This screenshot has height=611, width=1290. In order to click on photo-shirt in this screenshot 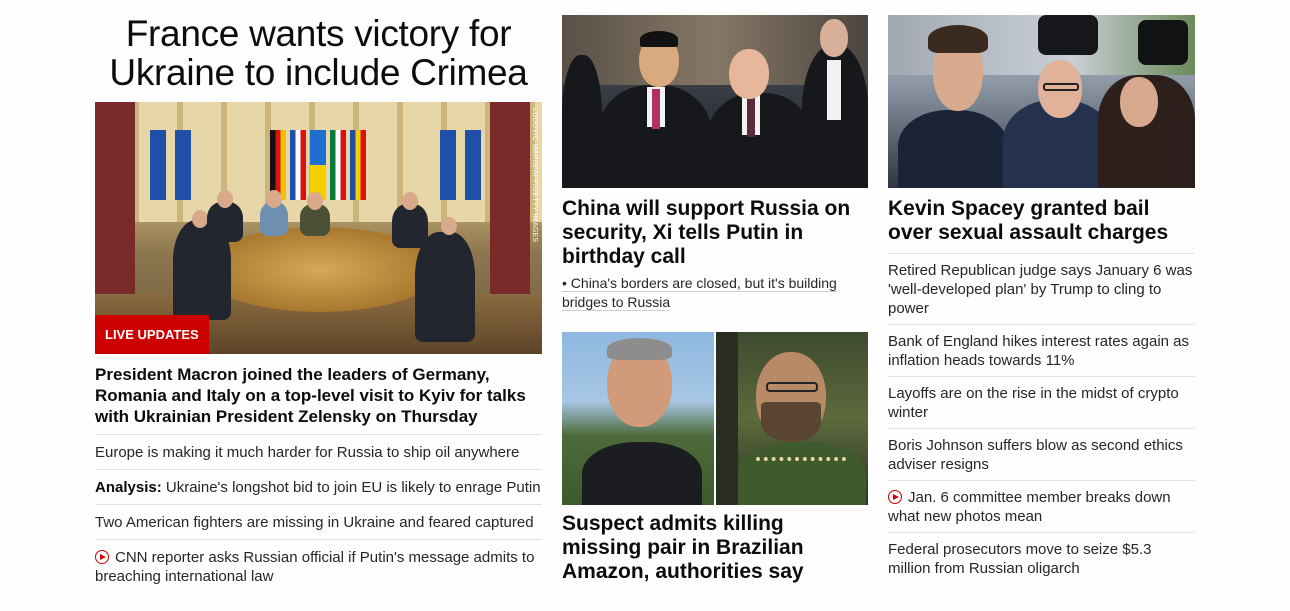, I will do `click(834, 90)`.